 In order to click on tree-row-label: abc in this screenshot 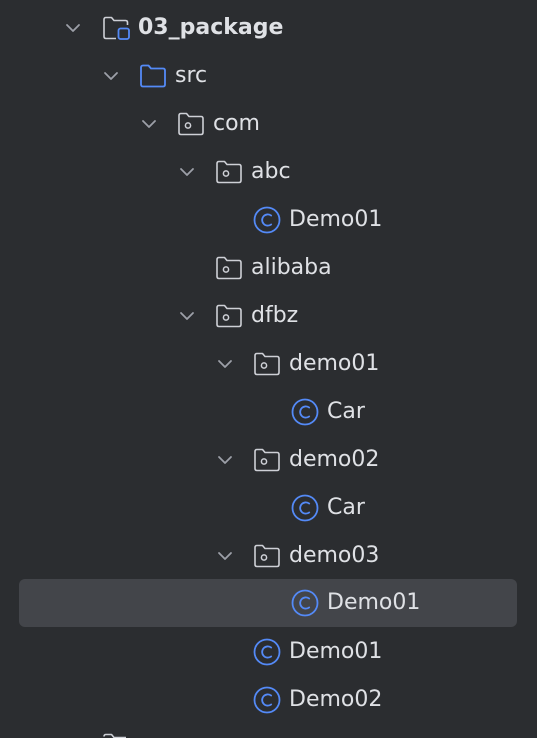, I will do `click(271, 171)`.